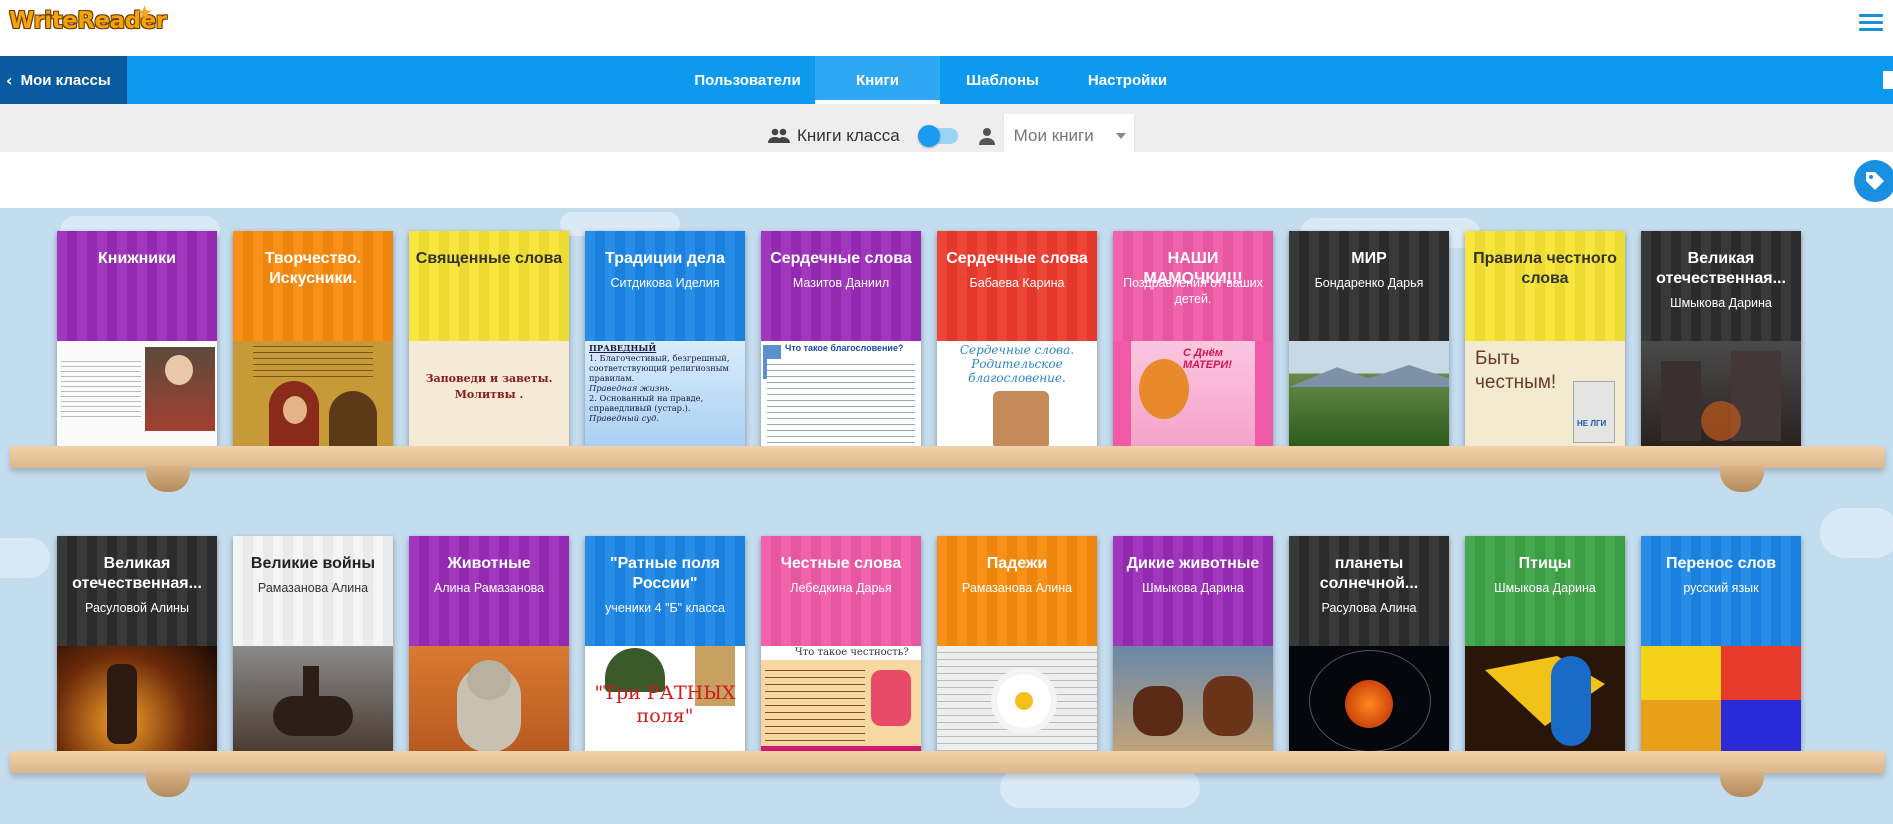  I want to click on book-card: Великая отечественная... Расуловой Алины, so click(137, 645).